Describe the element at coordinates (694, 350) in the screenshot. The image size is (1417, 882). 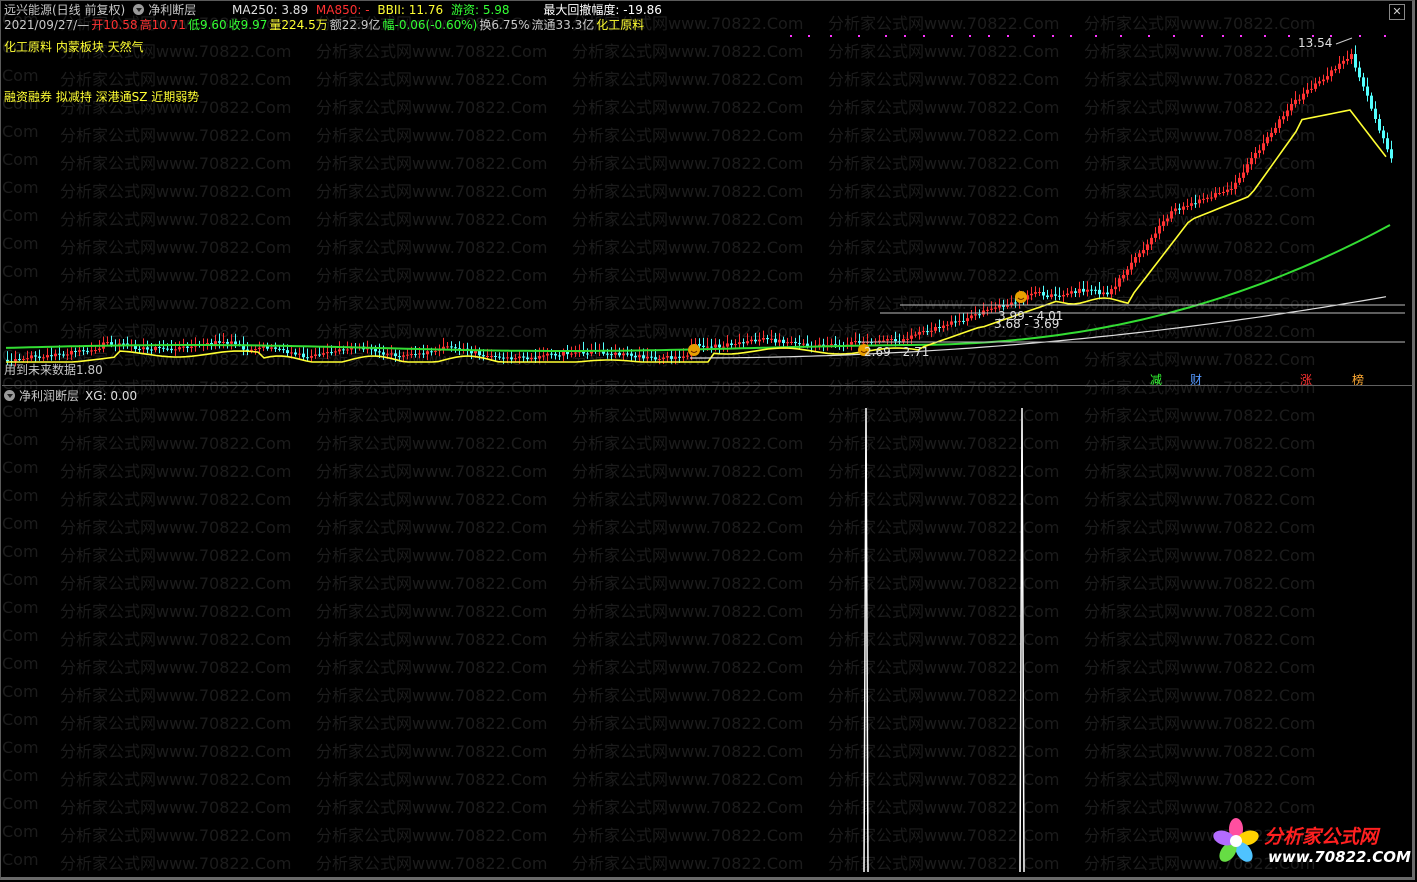
I see `smiley-icon` at that location.